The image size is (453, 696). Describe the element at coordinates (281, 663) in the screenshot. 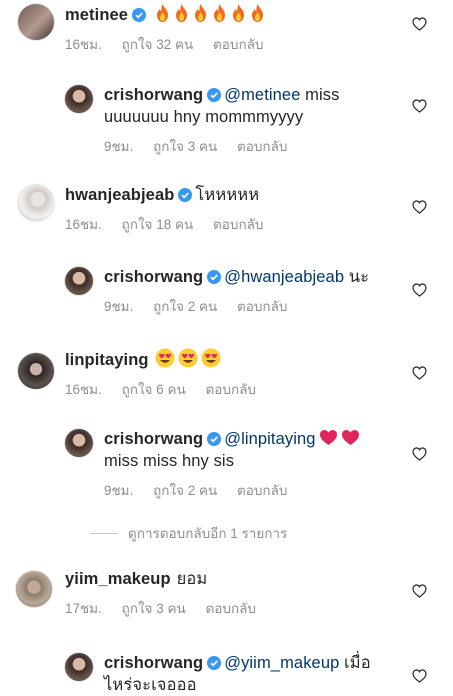

I see `mention-link: @yiim_makeup` at that location.